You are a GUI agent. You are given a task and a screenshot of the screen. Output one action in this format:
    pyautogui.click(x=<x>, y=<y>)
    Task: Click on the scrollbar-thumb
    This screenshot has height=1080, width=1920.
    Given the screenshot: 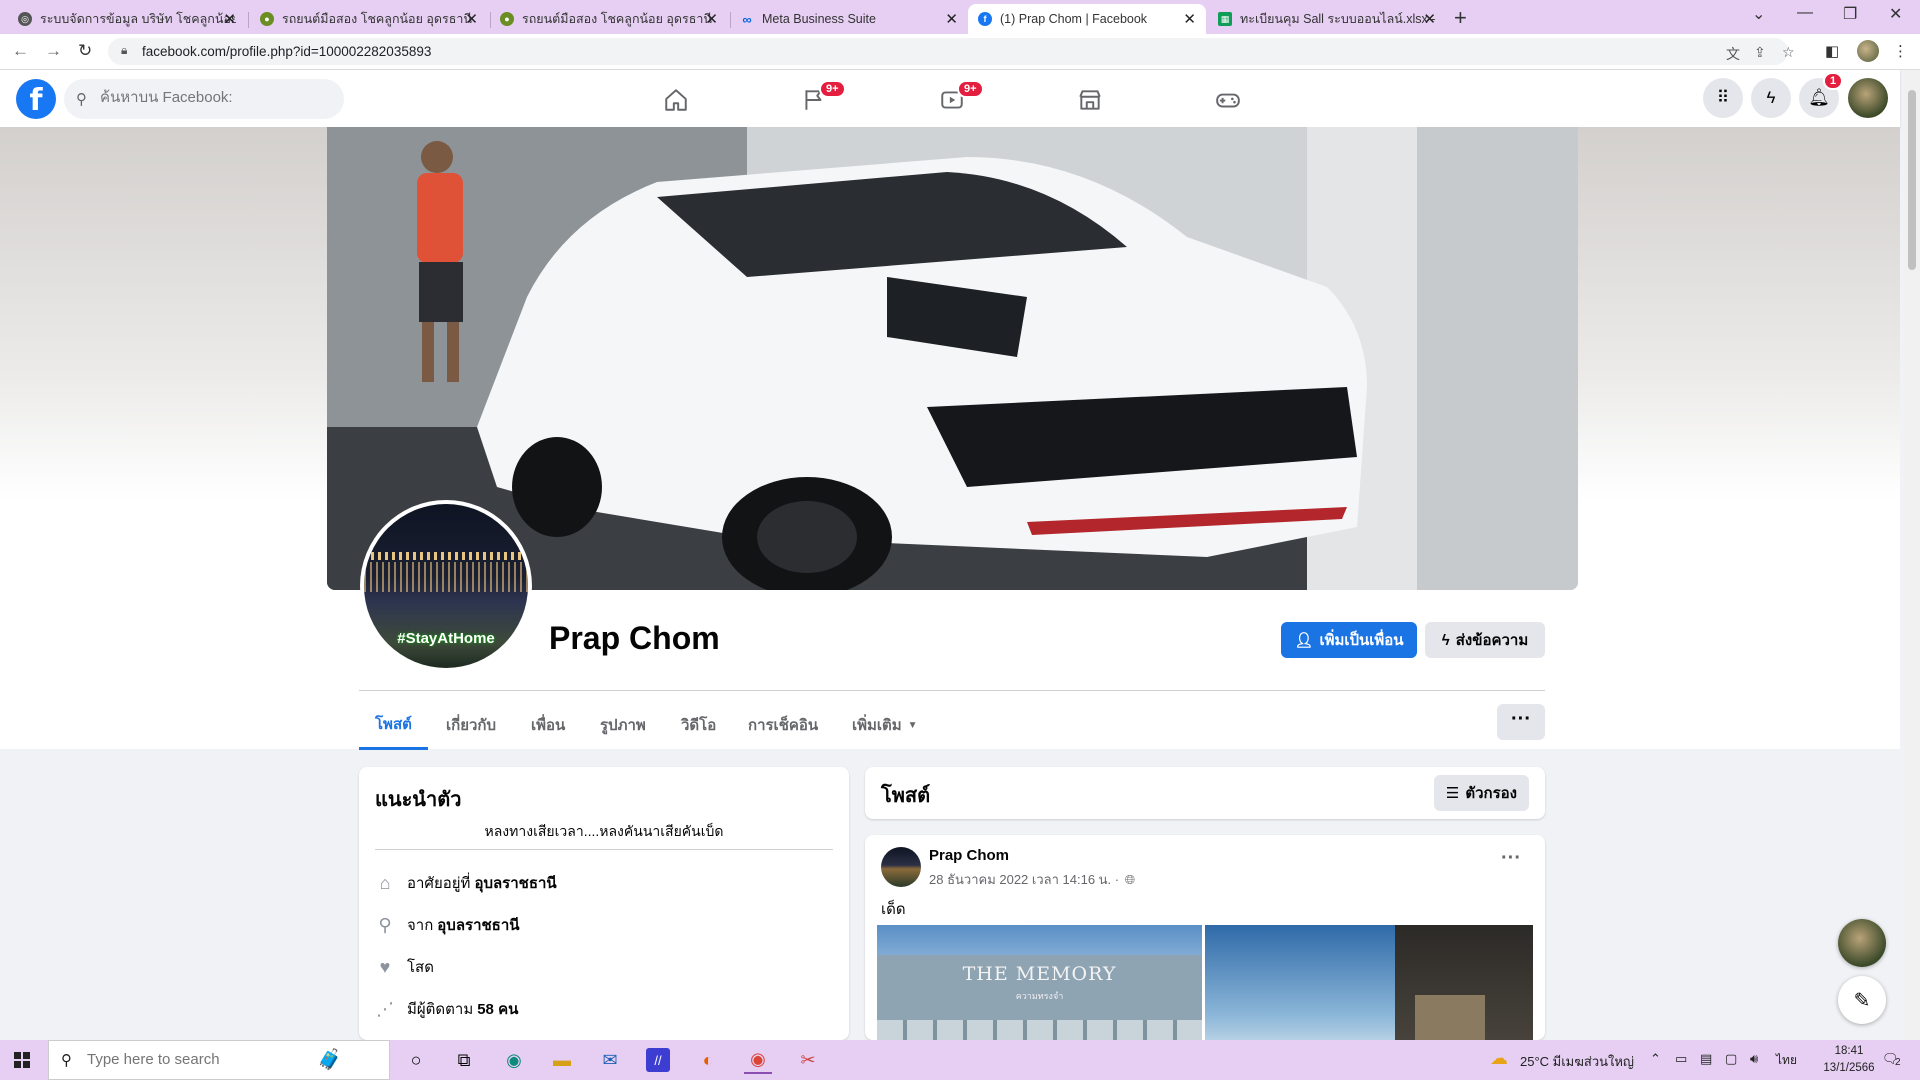 What is the action you would take?
    pyautogui.click(x=1912, y=180)
    